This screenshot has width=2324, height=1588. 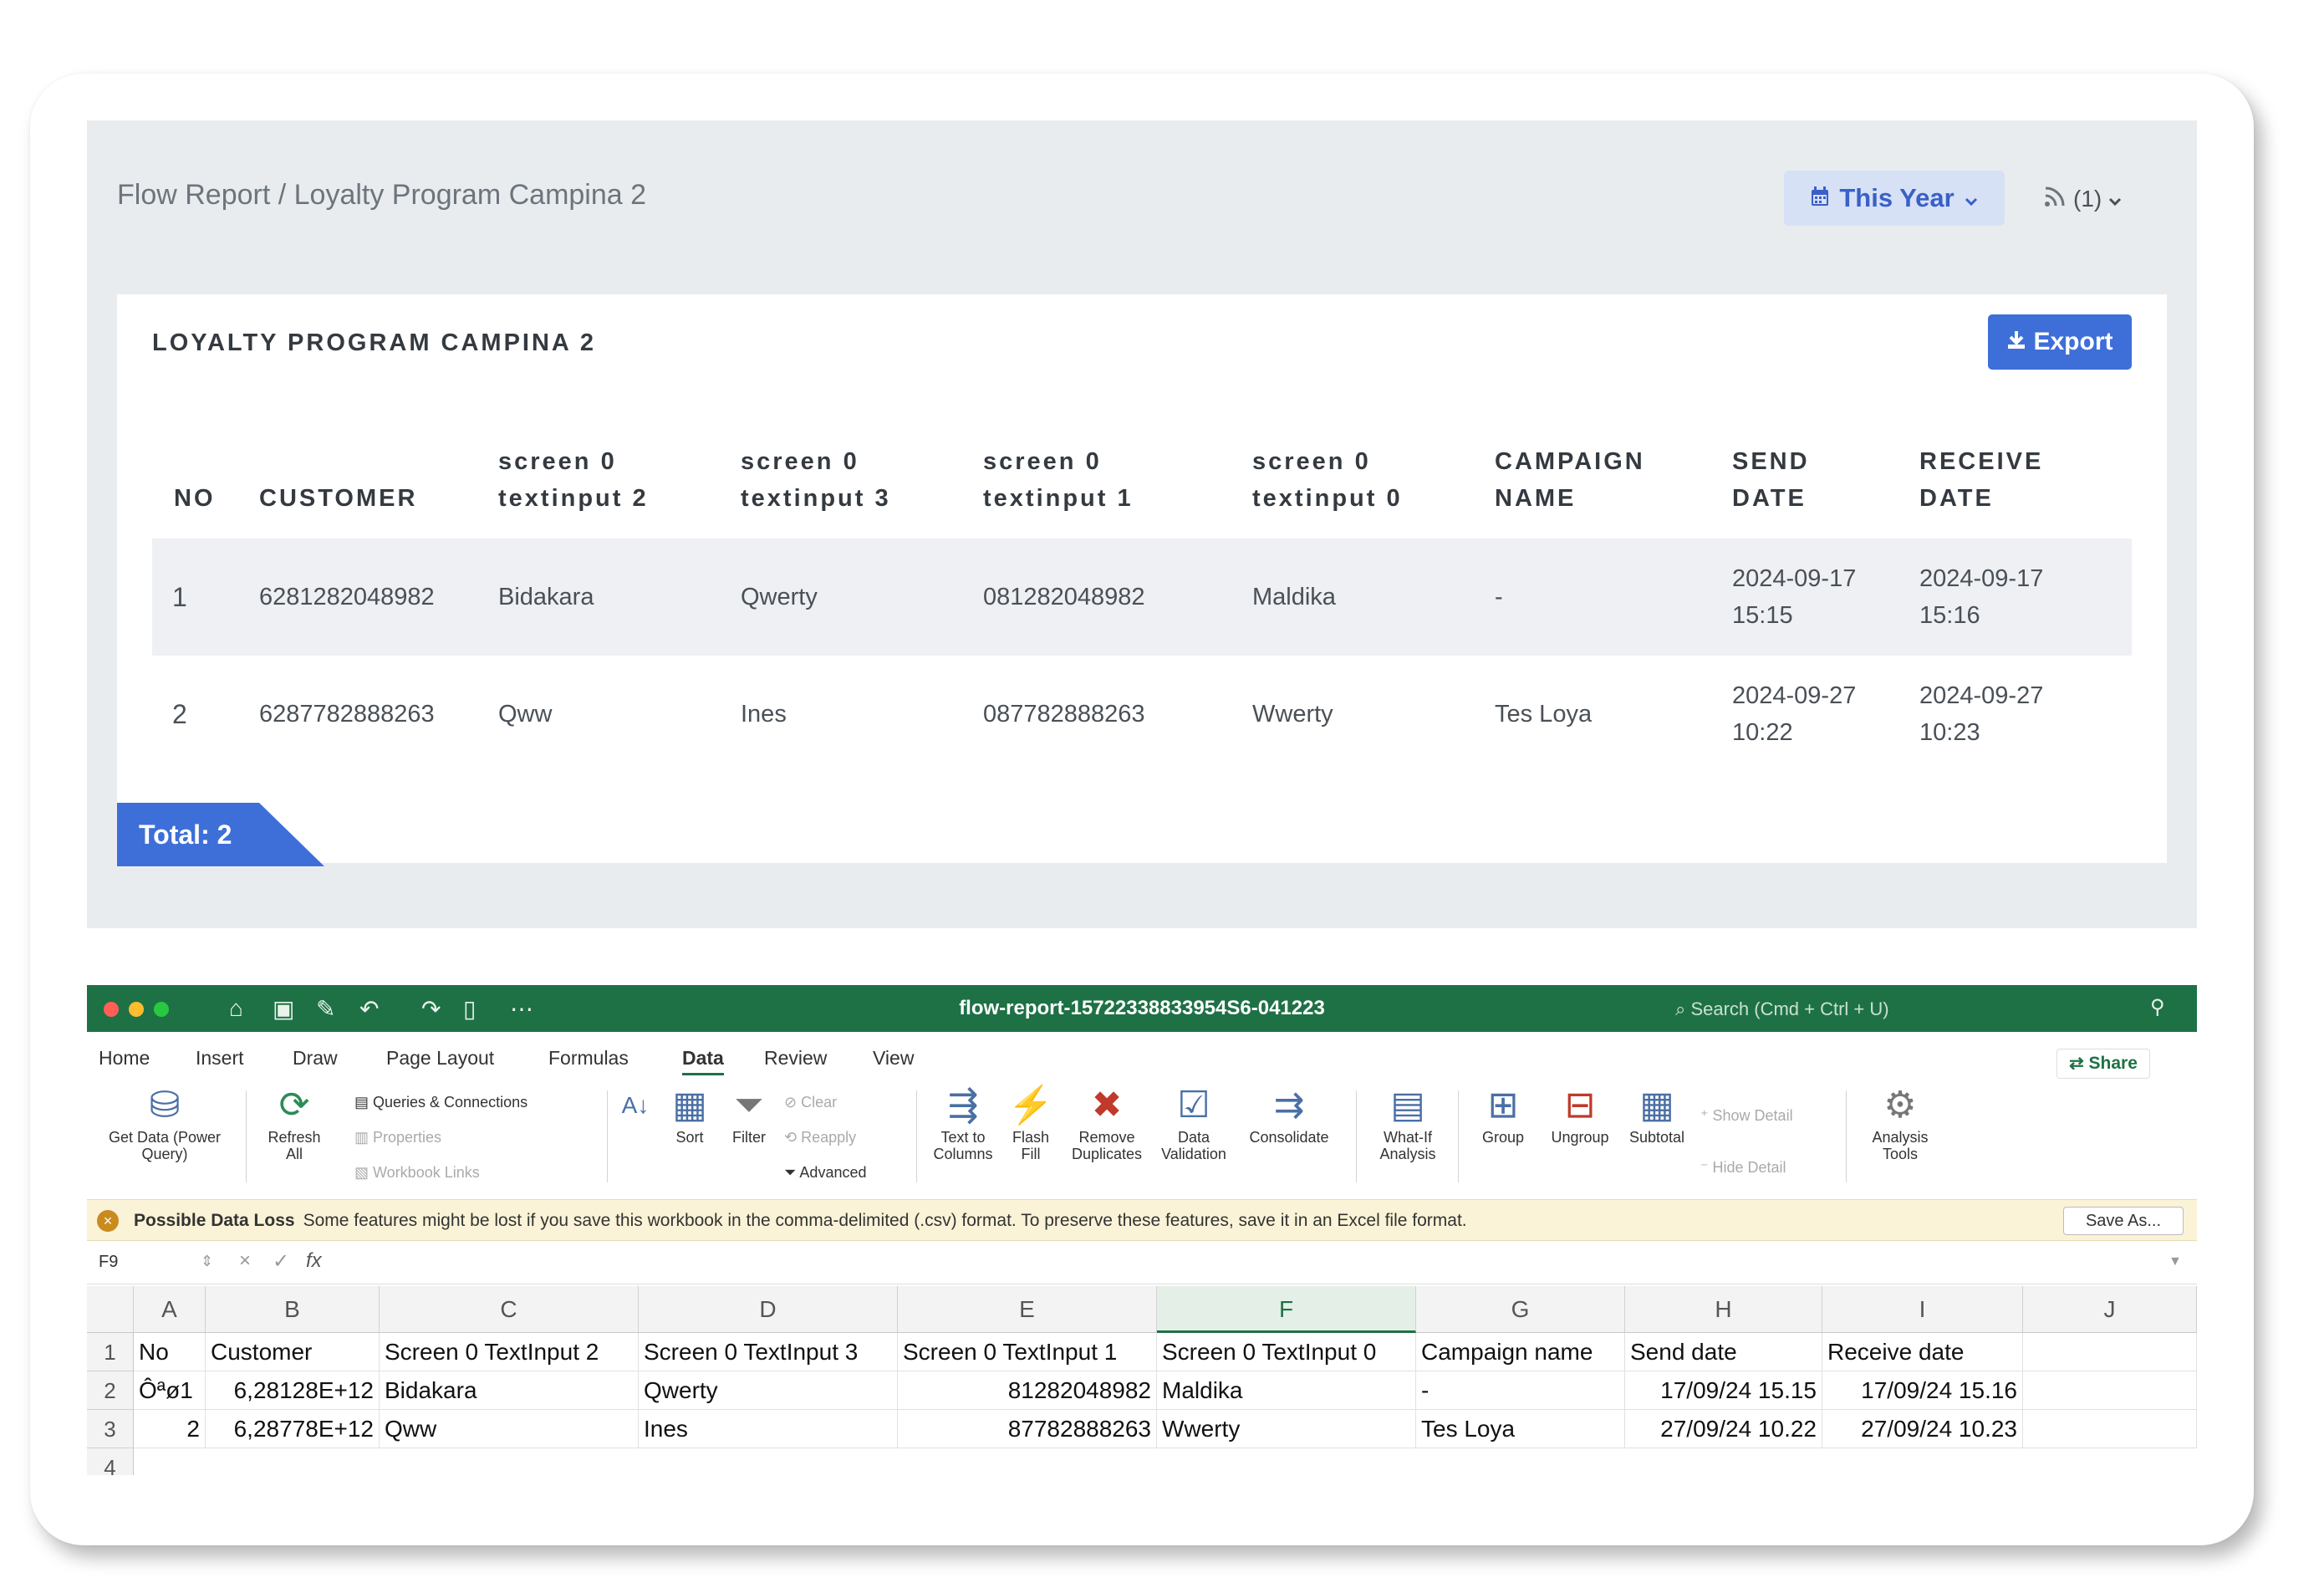 I want to click on ungroup-button: ⊟ Ungroup, so click(x=1580, y=1114).